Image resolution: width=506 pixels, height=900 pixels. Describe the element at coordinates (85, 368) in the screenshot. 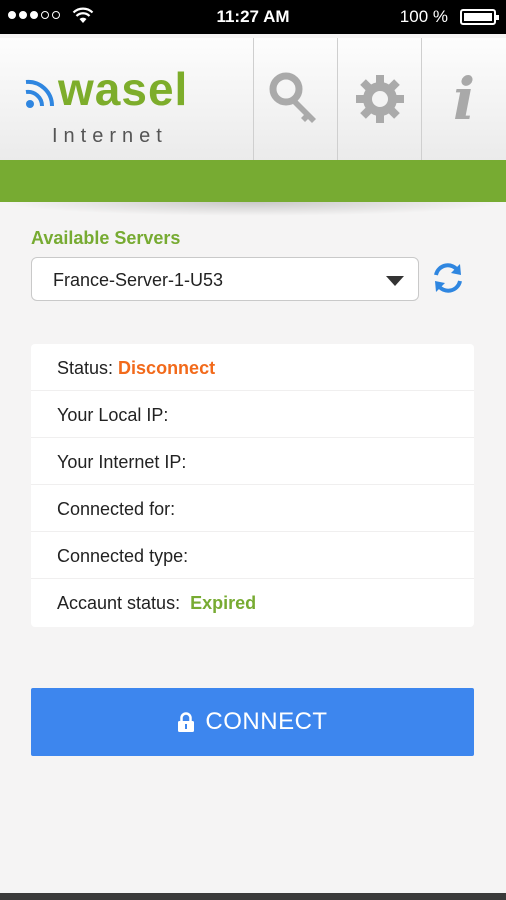

I see `status-label: Status:` at that location.